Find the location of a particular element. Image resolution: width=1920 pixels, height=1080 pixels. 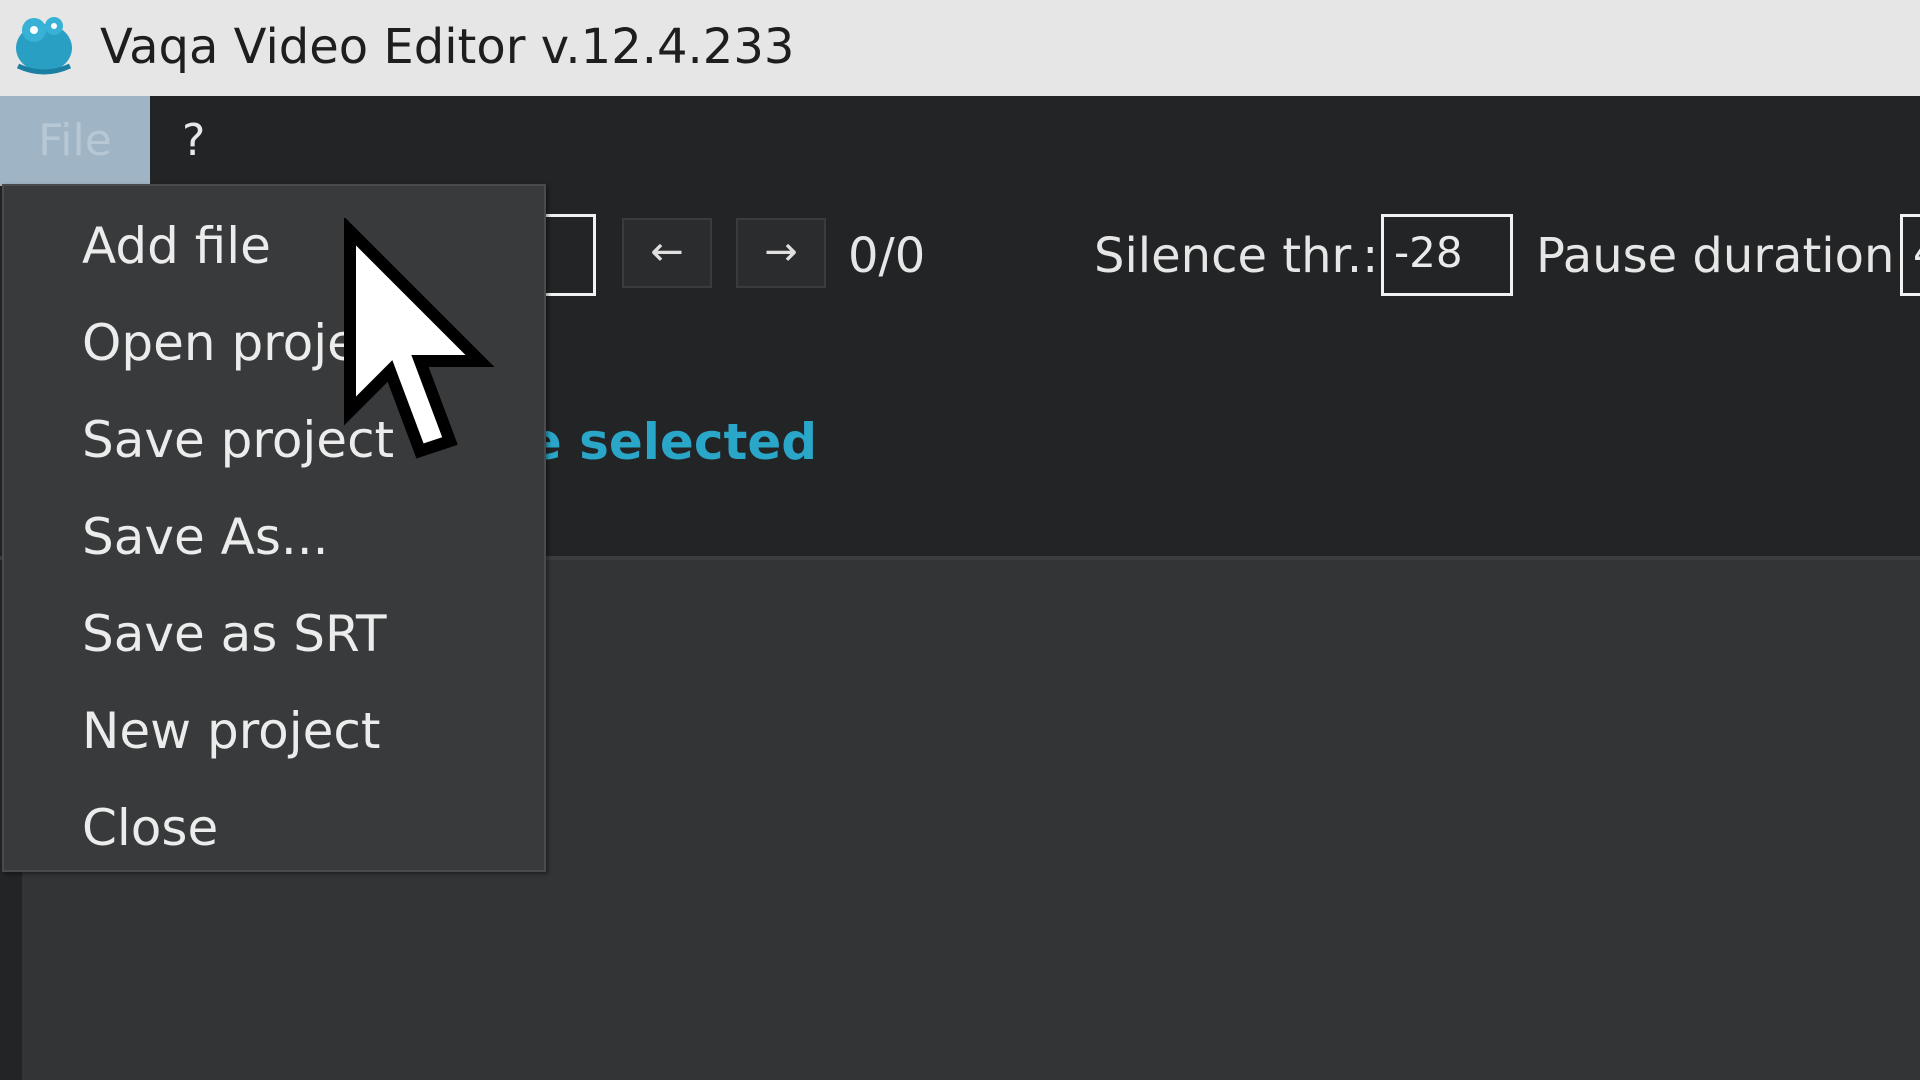

arrow-left-icon: ← is located at coordinates (667, 252).